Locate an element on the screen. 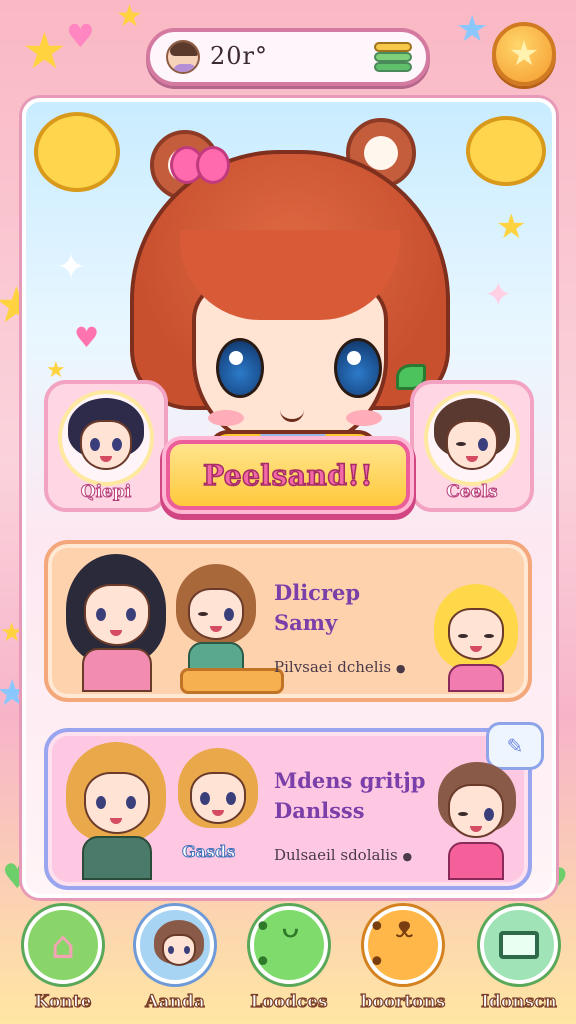 Image resolution: width=576 pixels, height=1024 pixels. list-card: Dlicrep Samy Pilvsaei dchelis ● is located at coordinates (288, 621).